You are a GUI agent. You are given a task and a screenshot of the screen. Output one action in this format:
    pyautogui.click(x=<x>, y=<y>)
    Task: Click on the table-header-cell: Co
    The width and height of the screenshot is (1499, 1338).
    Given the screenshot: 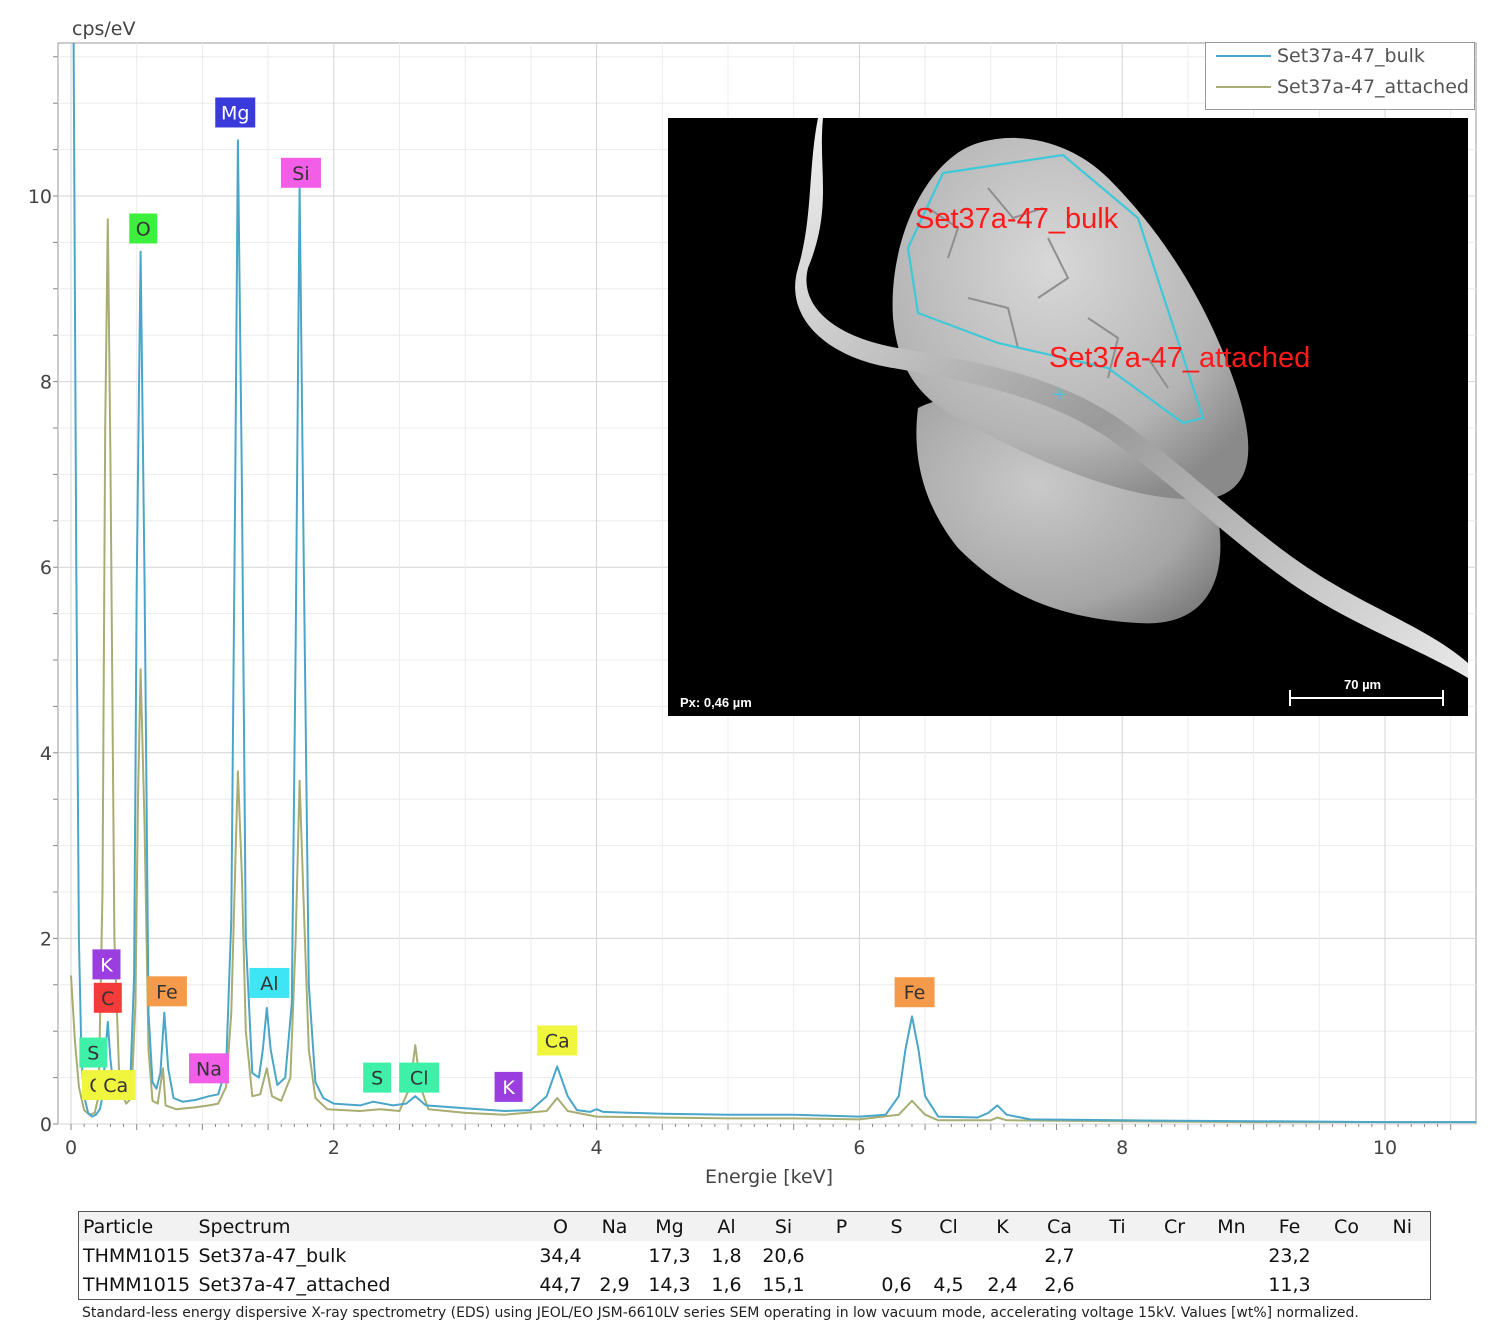 What is the action you would take?
    pyautogui.click(x=1346, y=1226)
    